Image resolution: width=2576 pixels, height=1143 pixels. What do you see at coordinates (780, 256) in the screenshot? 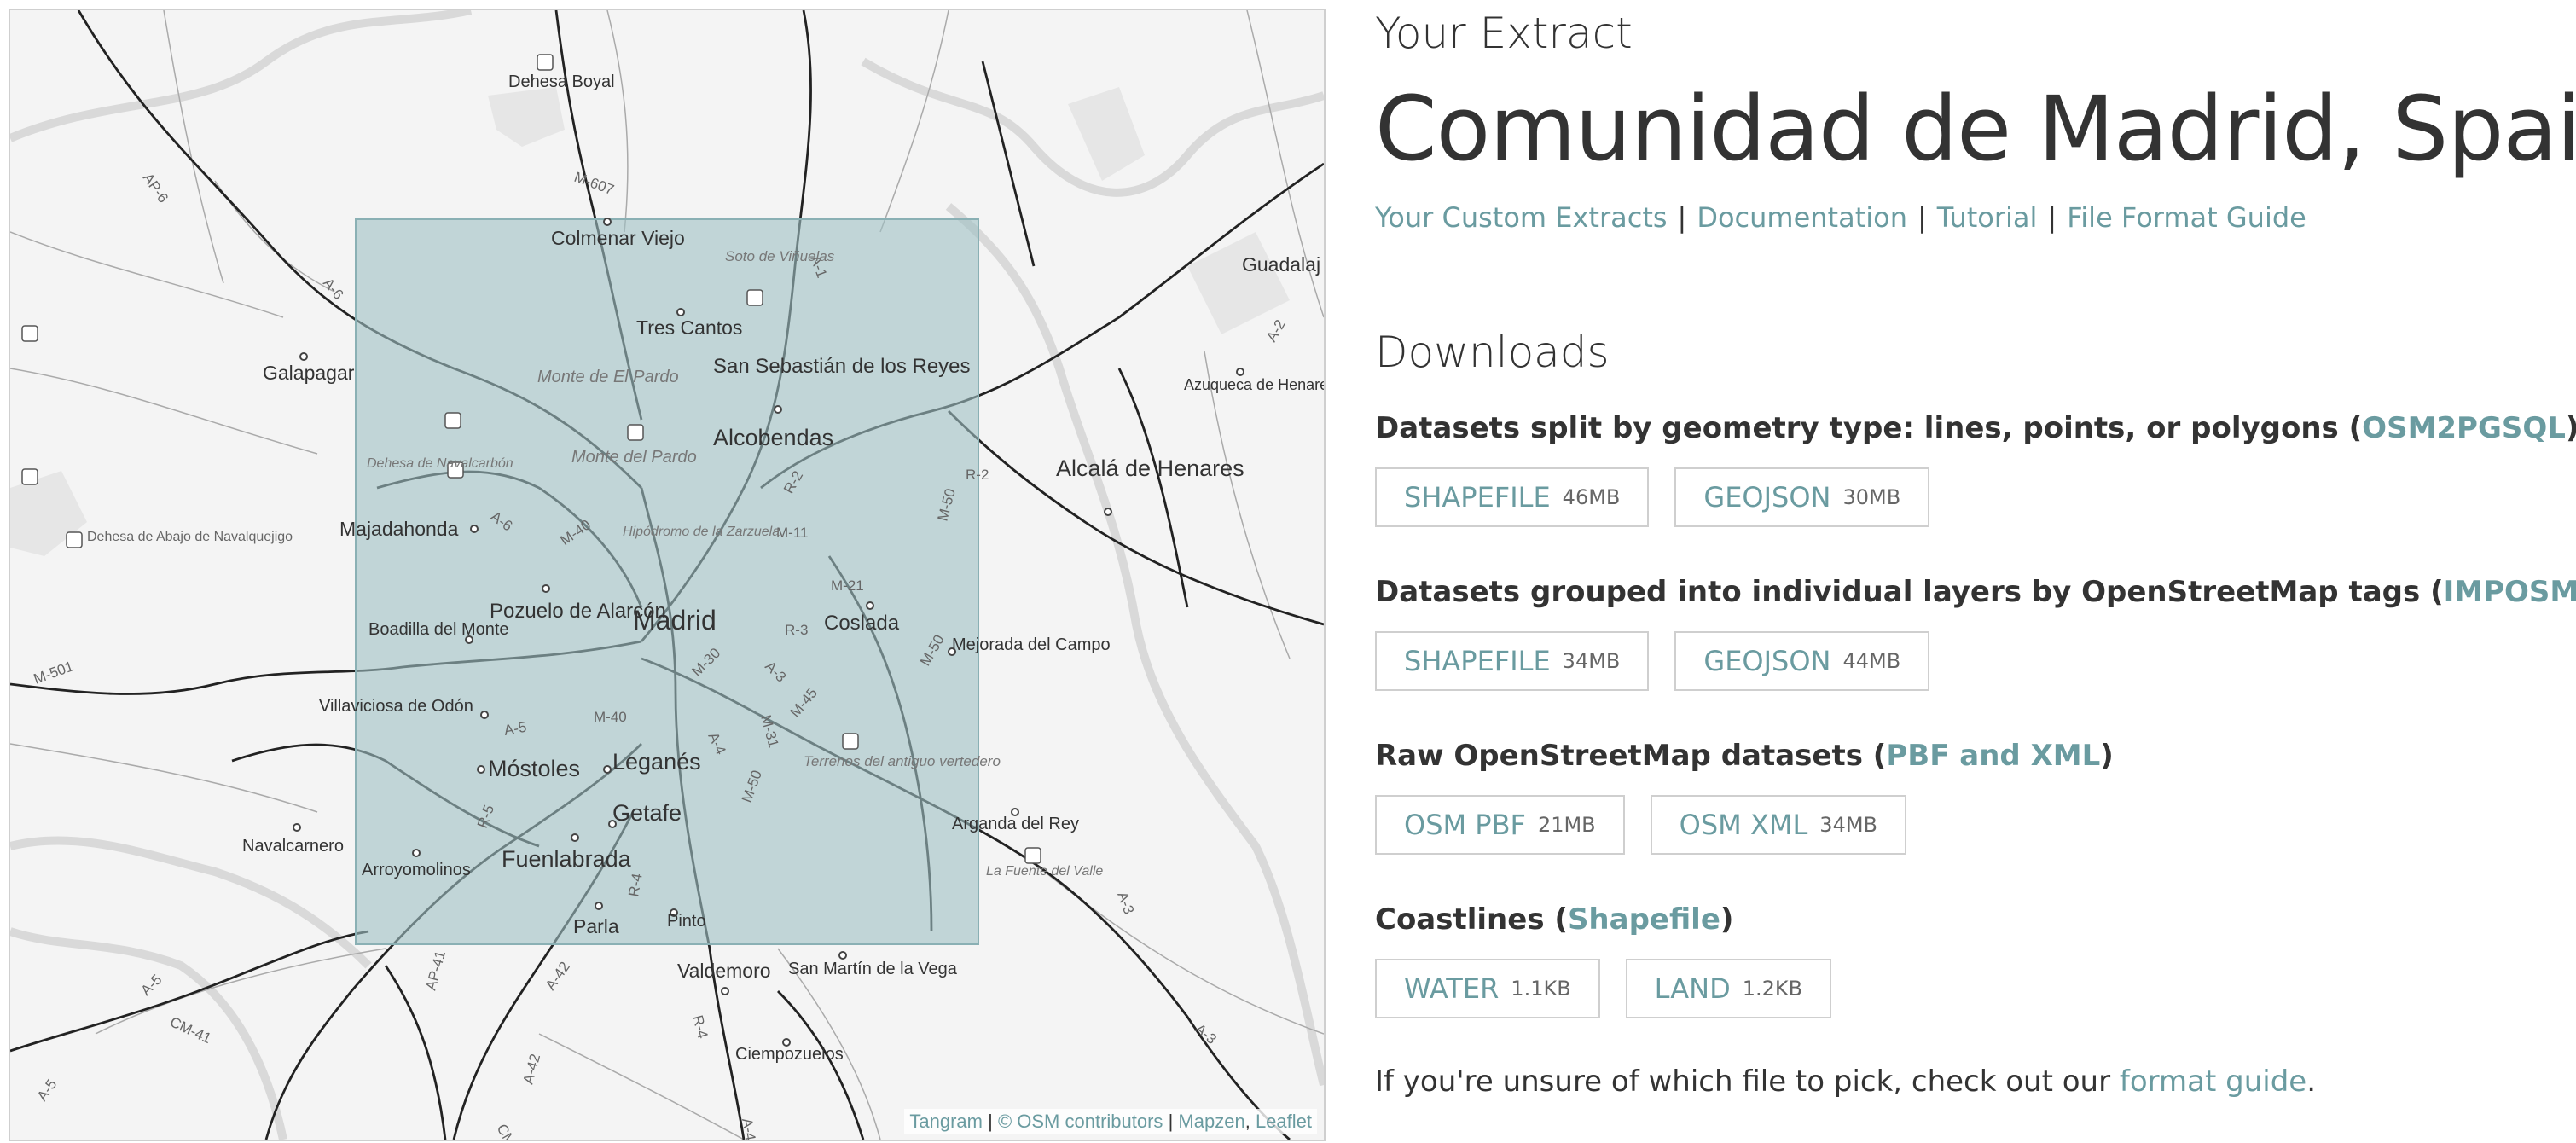
I see `label-soto-vinuelas: Soto de Viñuelas` at bounding box center [780, 256].